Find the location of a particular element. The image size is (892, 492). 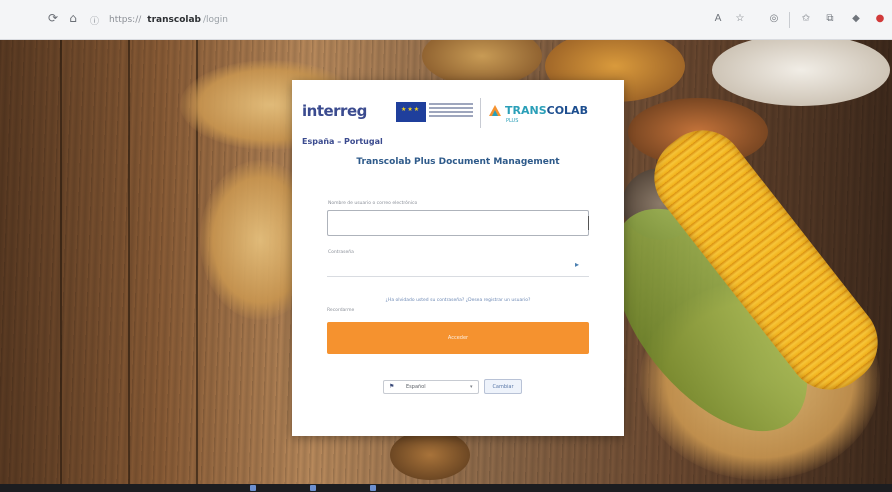

username-label: Nombre de usuario o correo electrónico is located at coordinates (373, 203).